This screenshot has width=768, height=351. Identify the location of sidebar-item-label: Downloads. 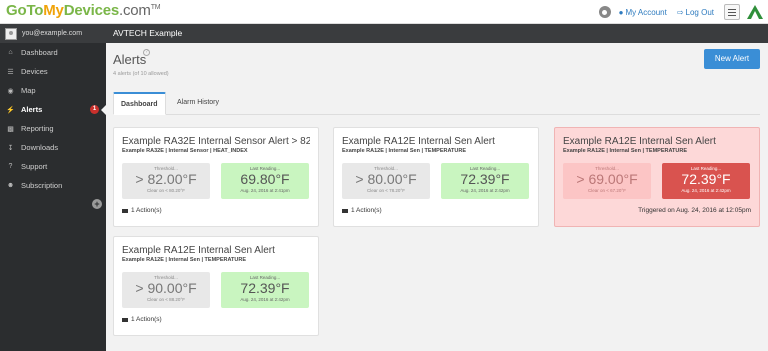
(40, 147).